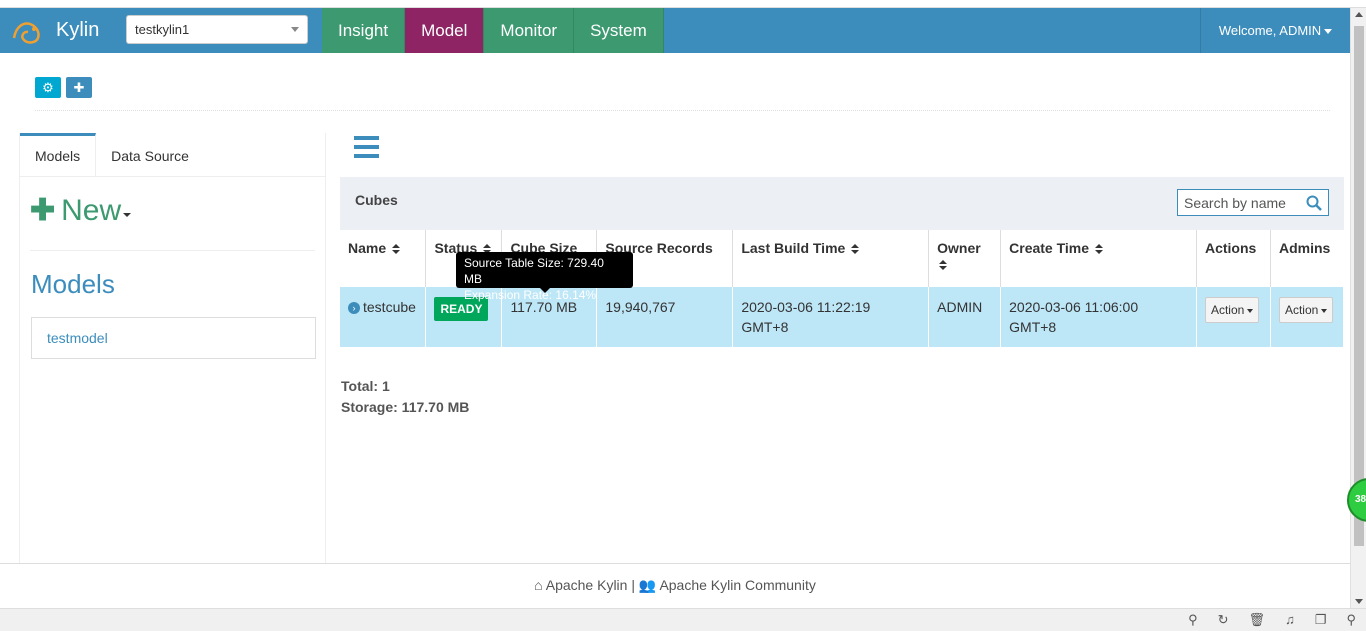 The width and height of the screenshot is (1366, 631). I want to click on cell-owner: ADMIN, so click(965, 317).